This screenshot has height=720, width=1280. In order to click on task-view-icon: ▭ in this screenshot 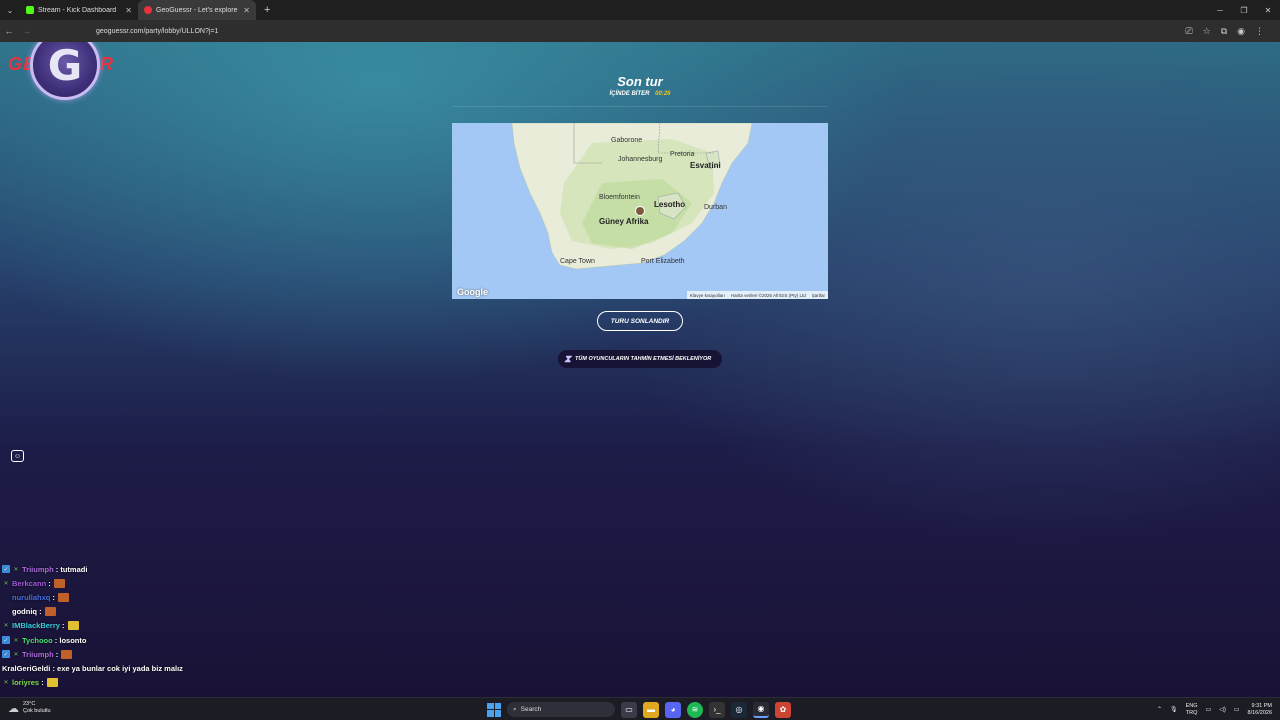, I will do `click(629, 709)`.